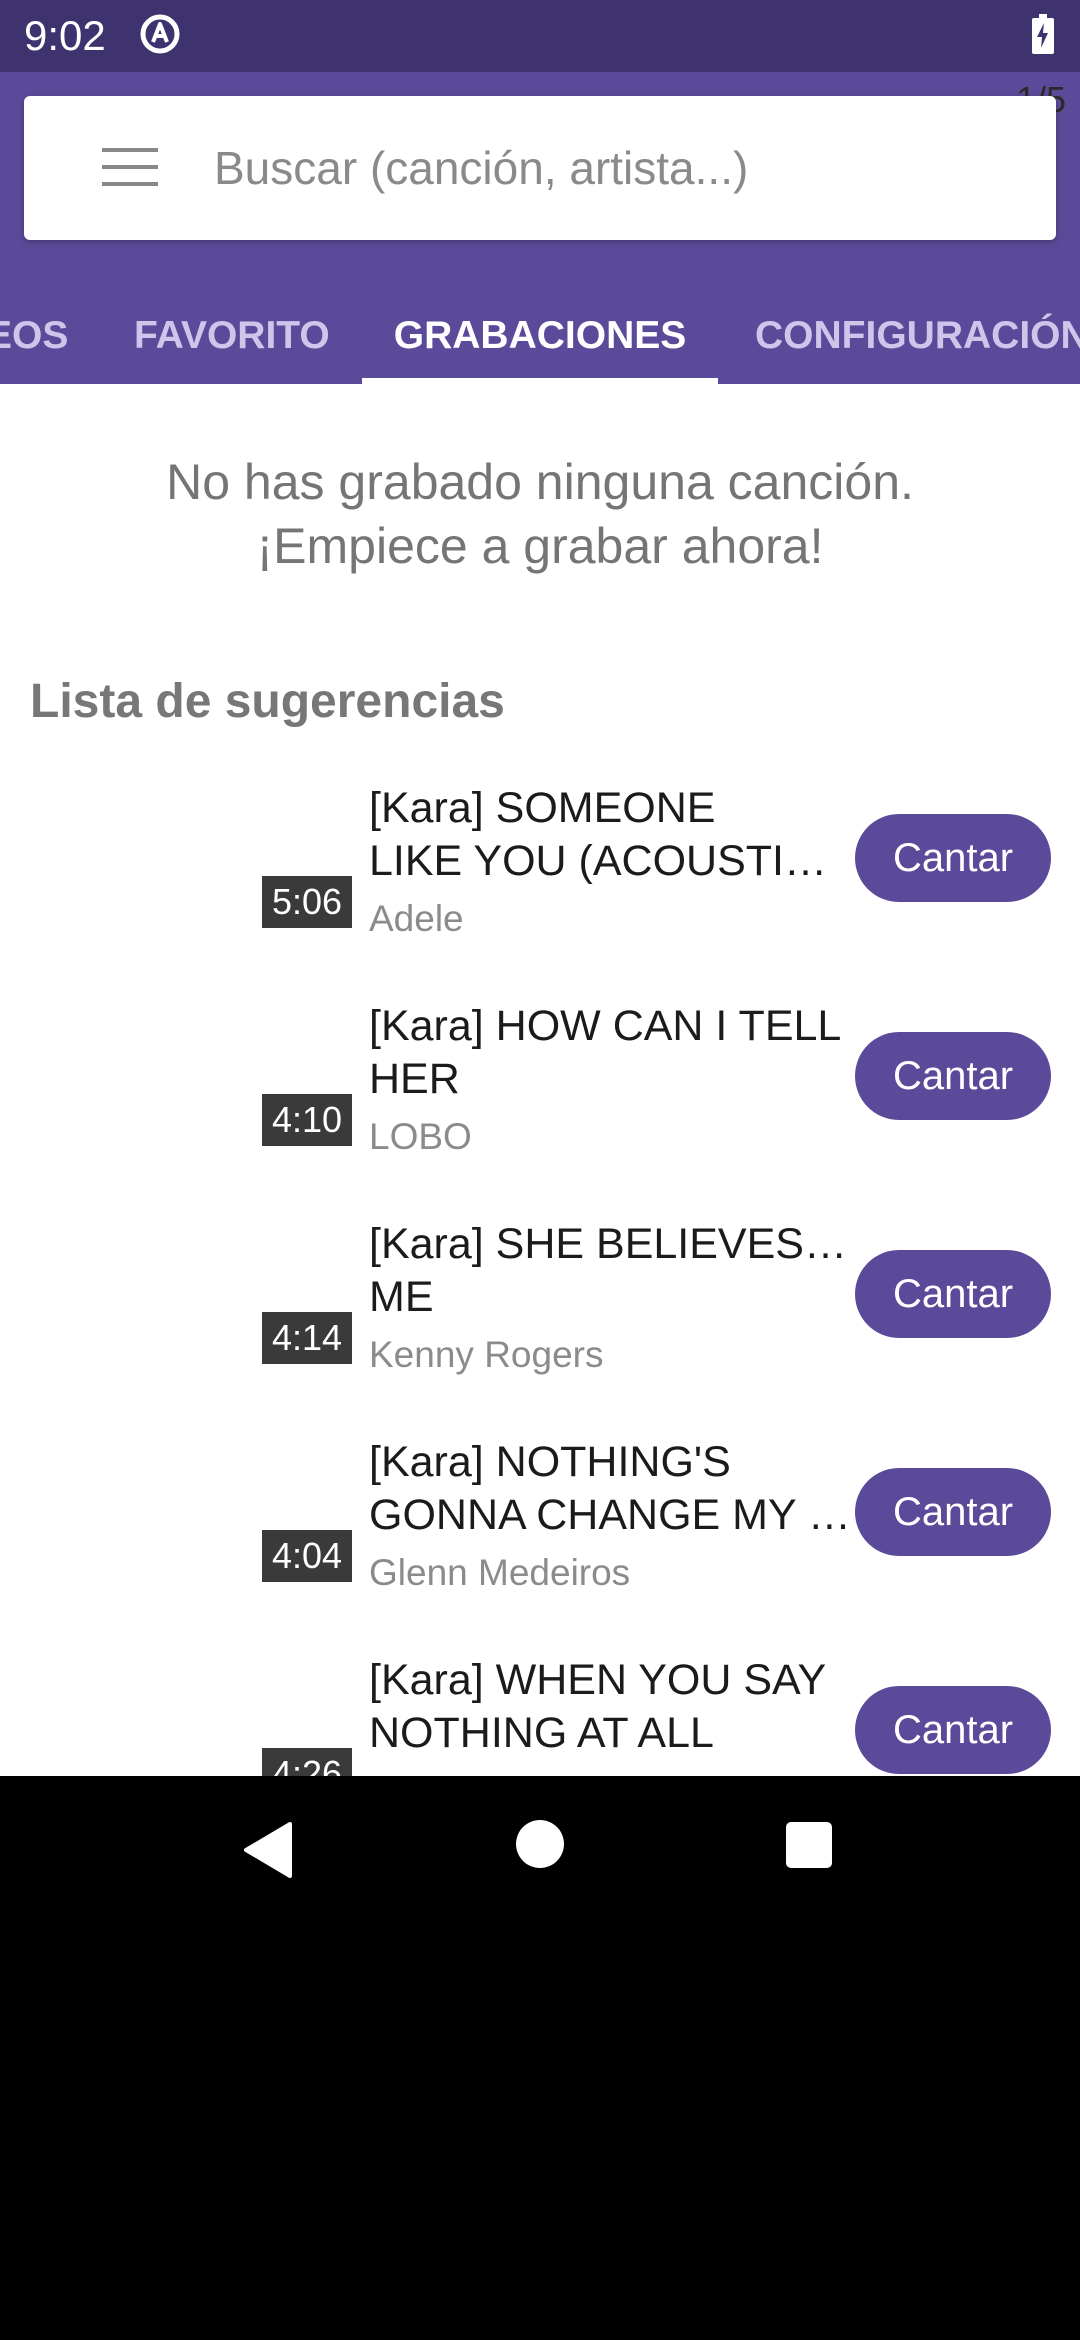 Image resolution: width=1080 pixels, height=2340 pixels. I want to click on song-artist: Glenn Medeiros, so click(500, 1572).